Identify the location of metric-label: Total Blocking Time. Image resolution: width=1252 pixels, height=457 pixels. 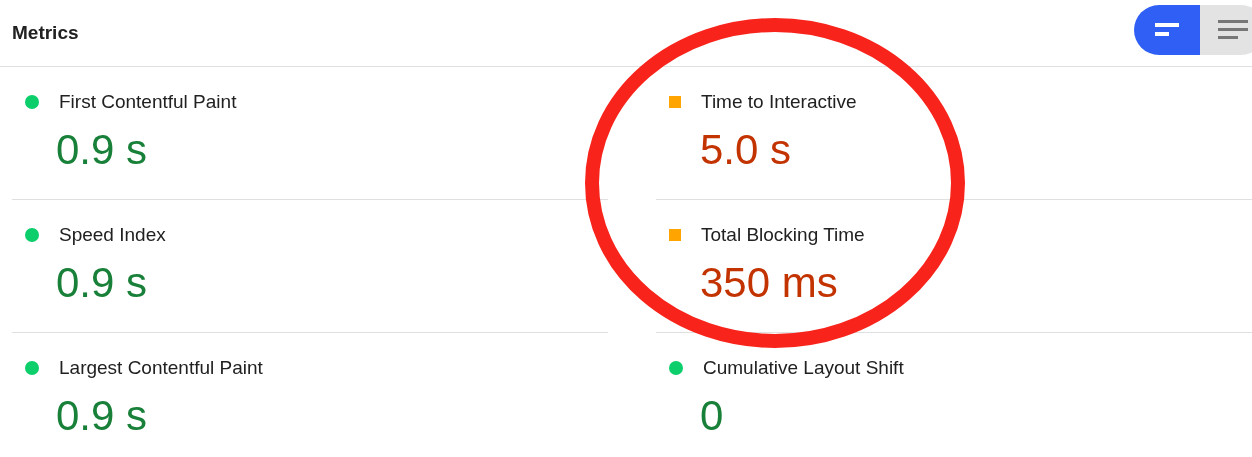
(783, 235).